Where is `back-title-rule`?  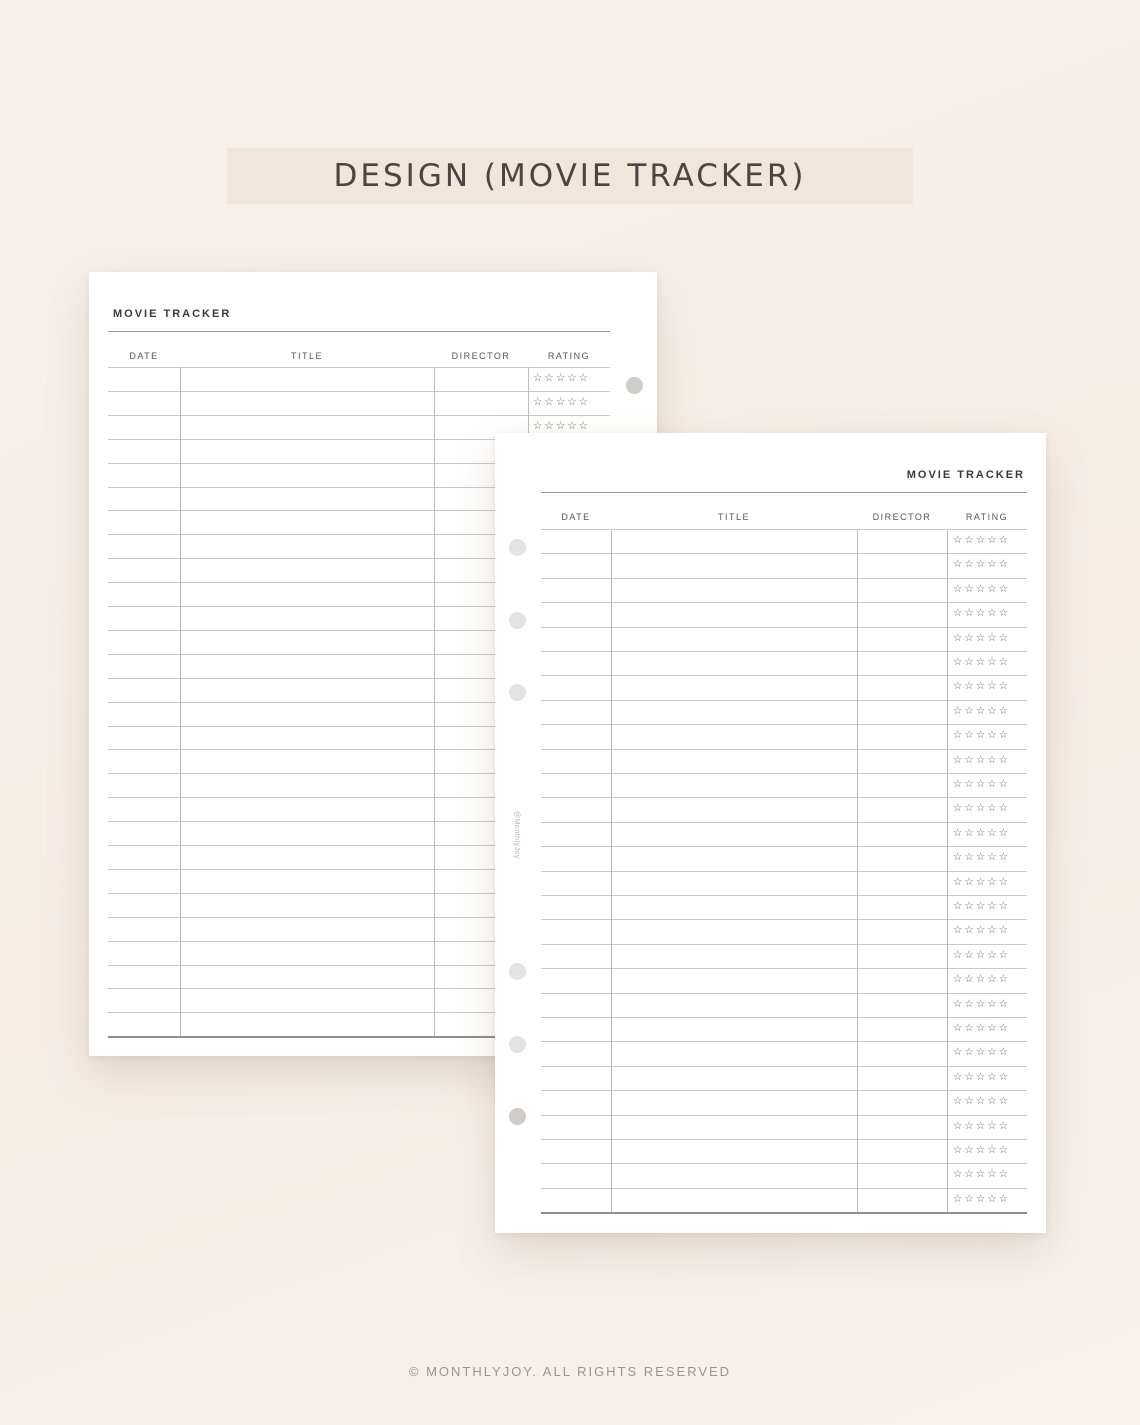 back-title-rule is located at coordinates (359, 331).